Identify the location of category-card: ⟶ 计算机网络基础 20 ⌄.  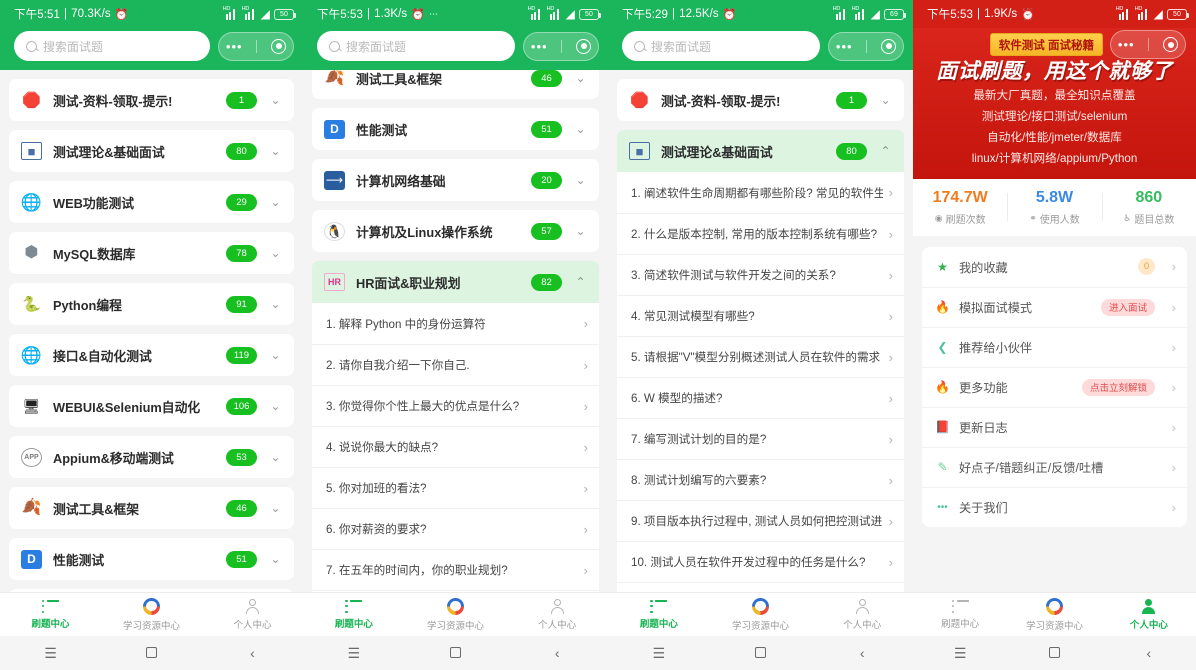
(455, 180).